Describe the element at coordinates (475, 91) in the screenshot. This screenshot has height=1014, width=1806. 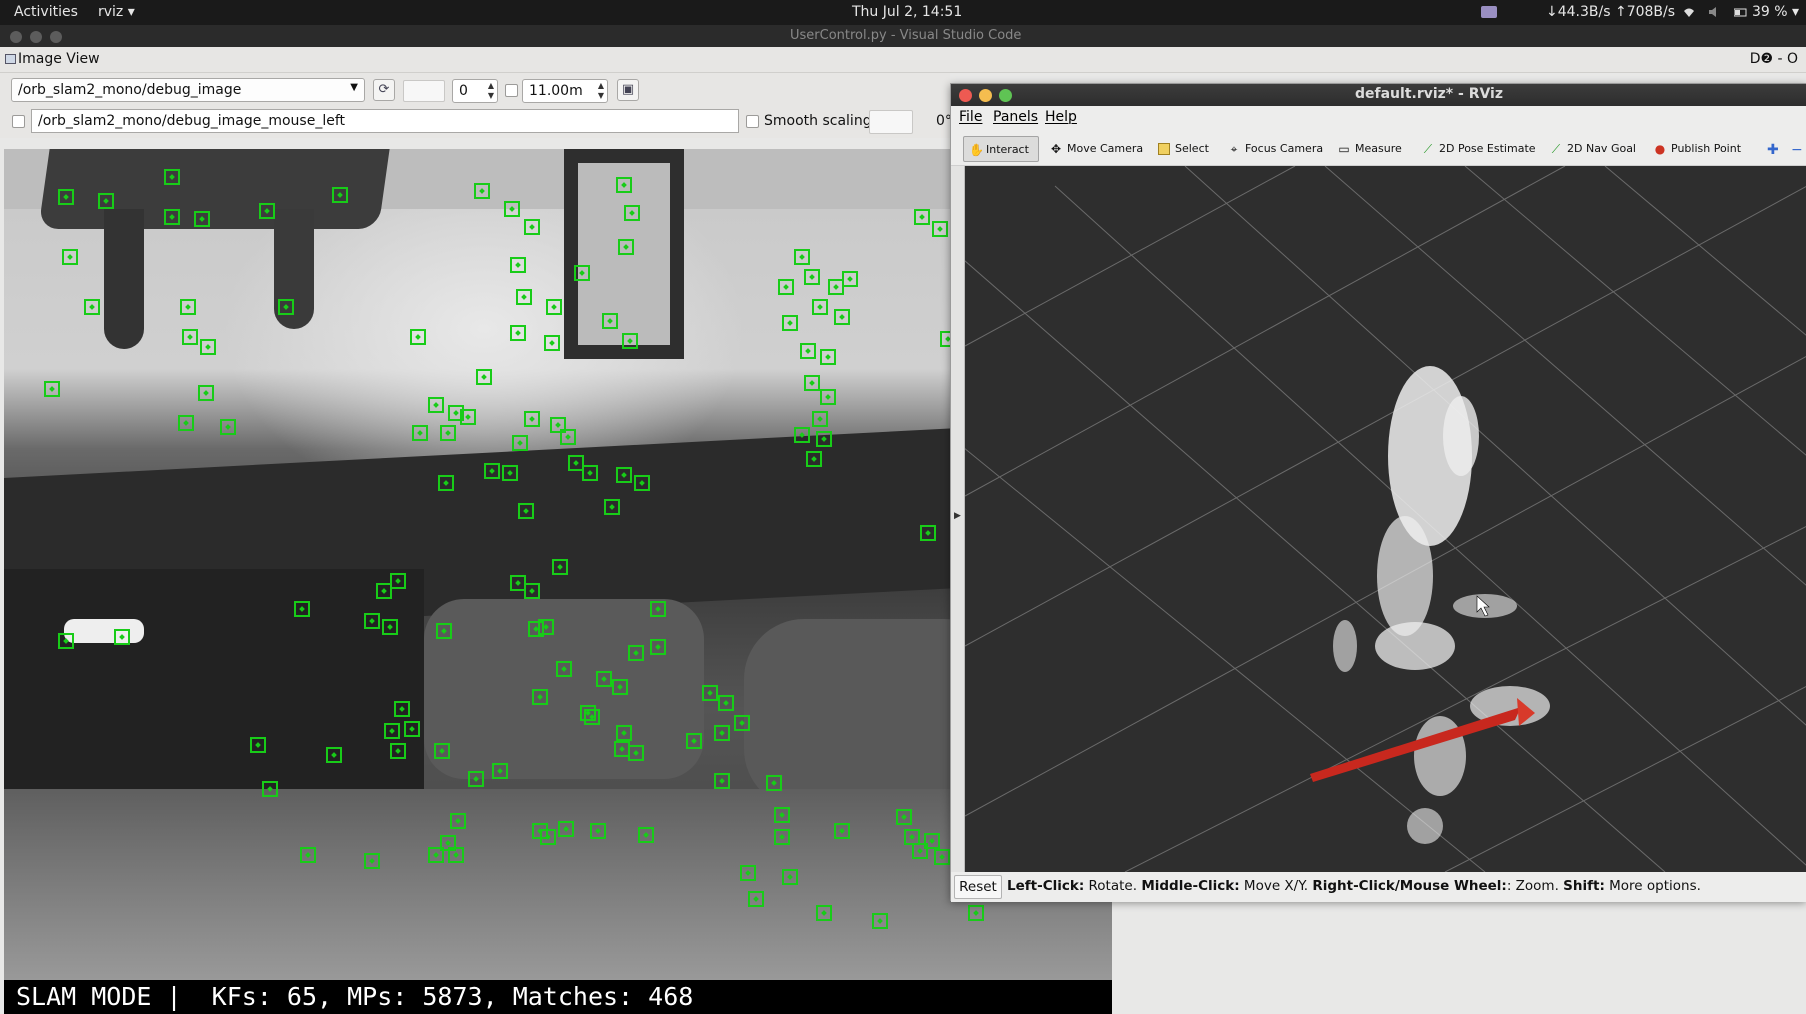
I see `value-spinbox: 0 ▲ ▼` at that location.